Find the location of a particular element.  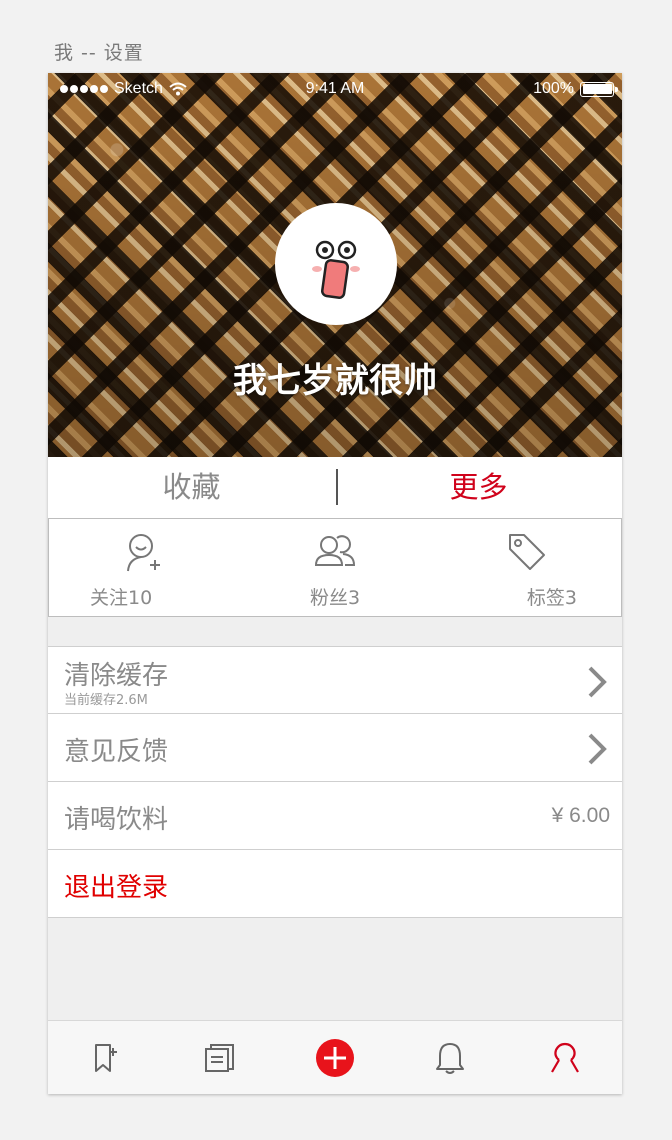

stat-following: 关注10 is located at coordinates (144, 567).